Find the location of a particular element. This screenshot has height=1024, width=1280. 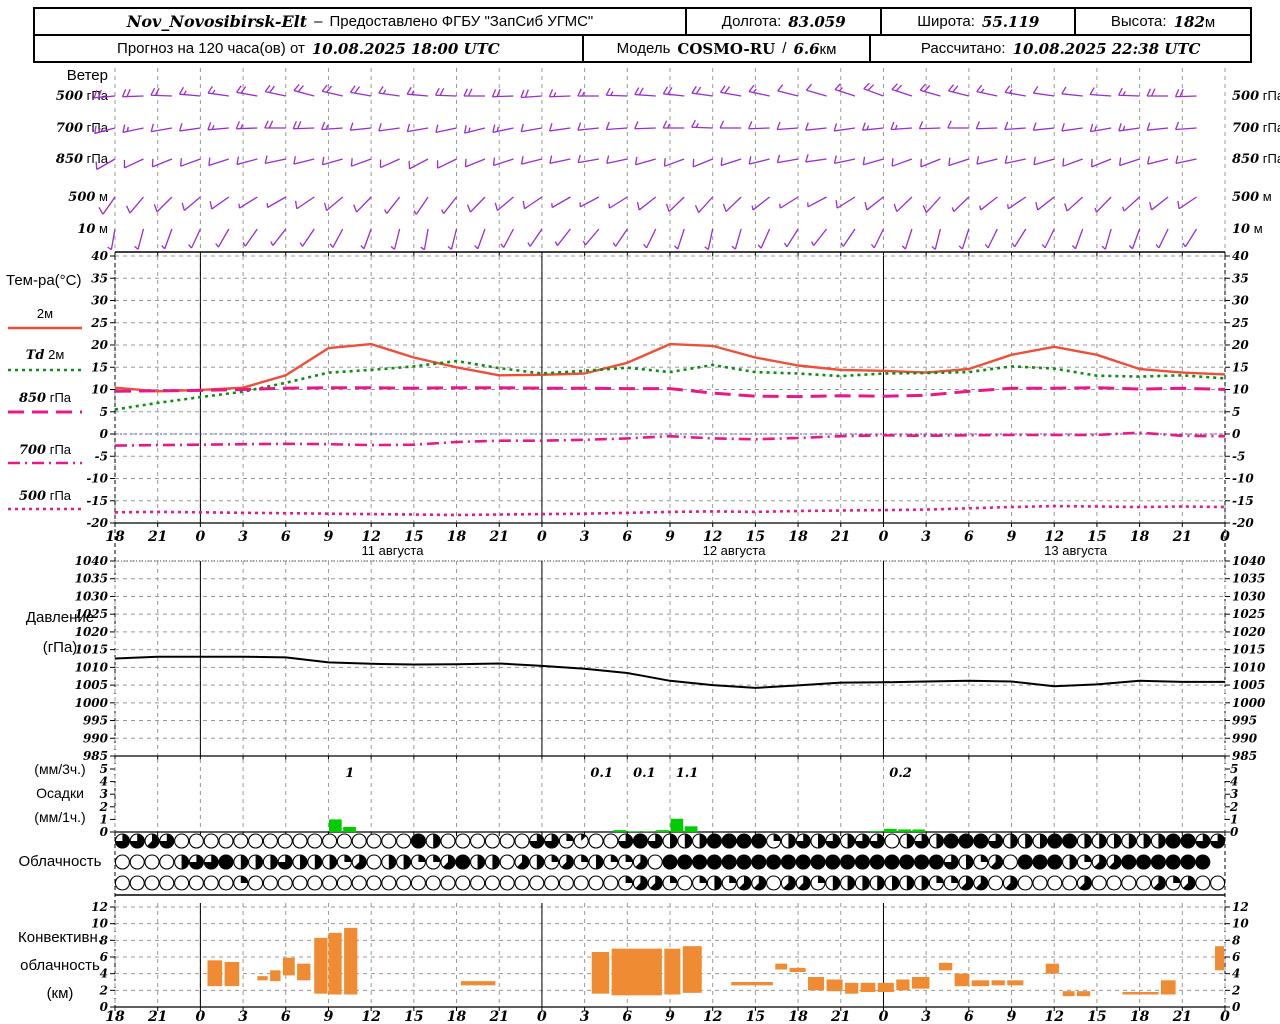

svg-text: (км) is located at coordinates (60, 993).